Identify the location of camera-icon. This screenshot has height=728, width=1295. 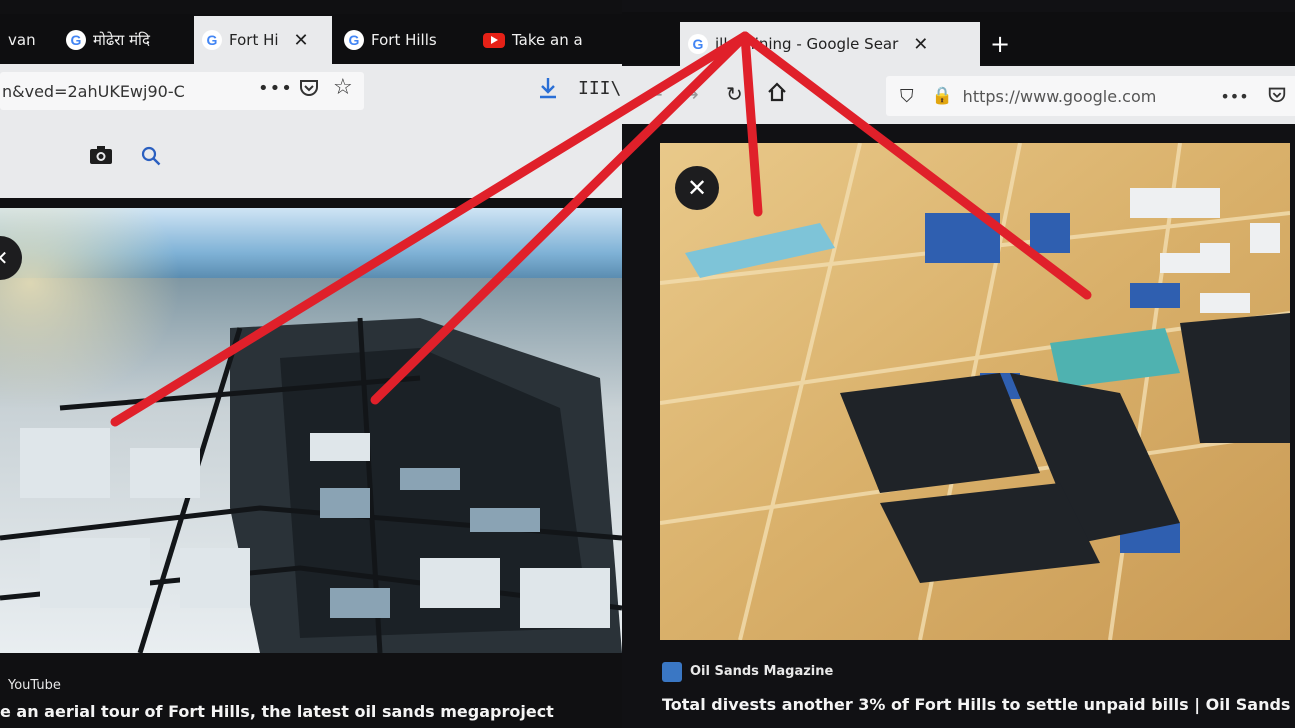
(101, 157).